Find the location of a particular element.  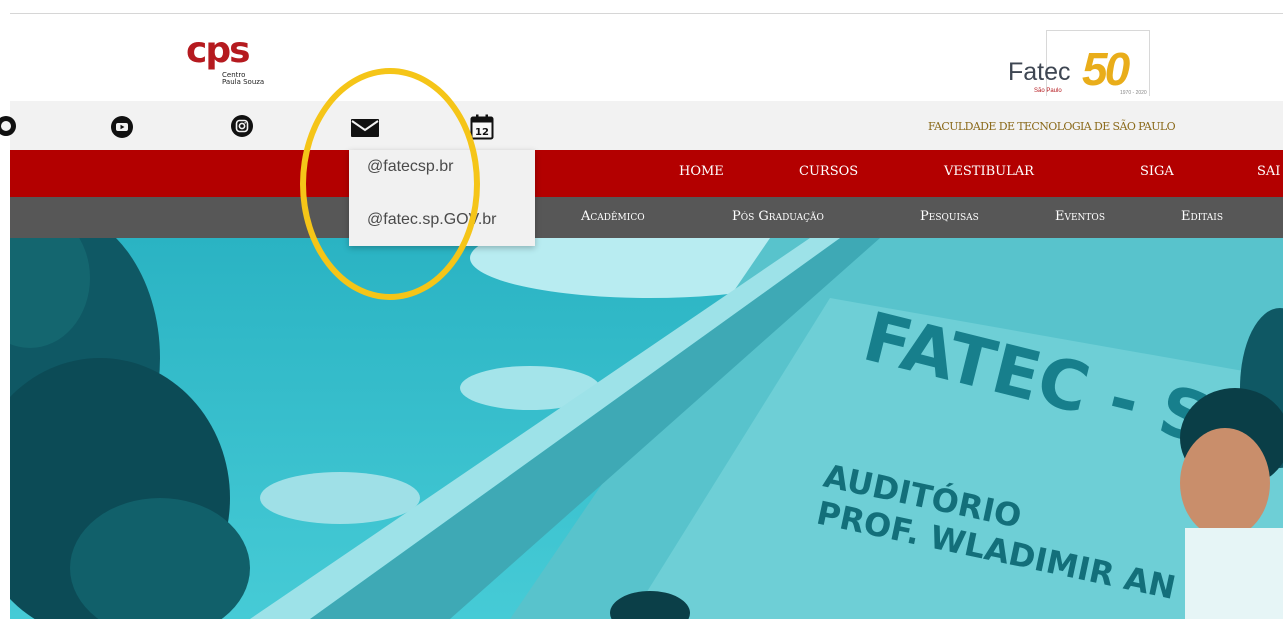

cps-logo-sub-line2: Paula Souza is located at coordinates (243, 82).